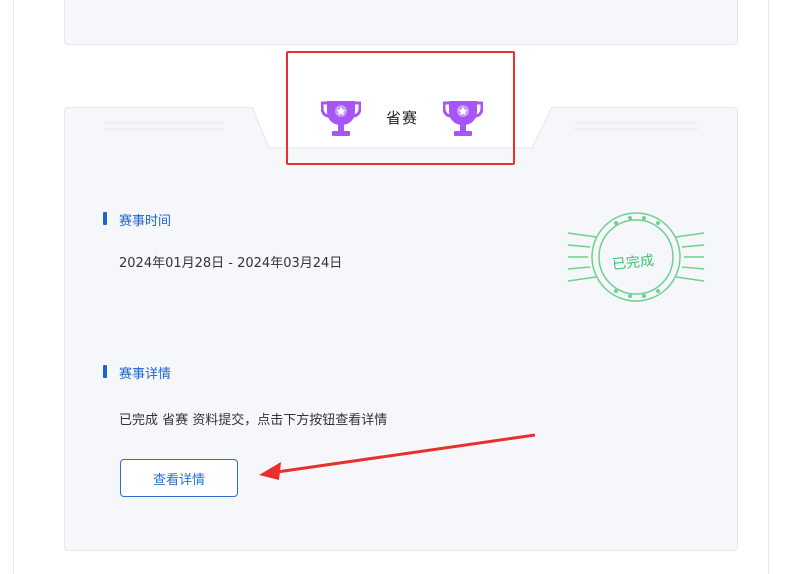  I want to click on highlight-box, so click(400, 108).